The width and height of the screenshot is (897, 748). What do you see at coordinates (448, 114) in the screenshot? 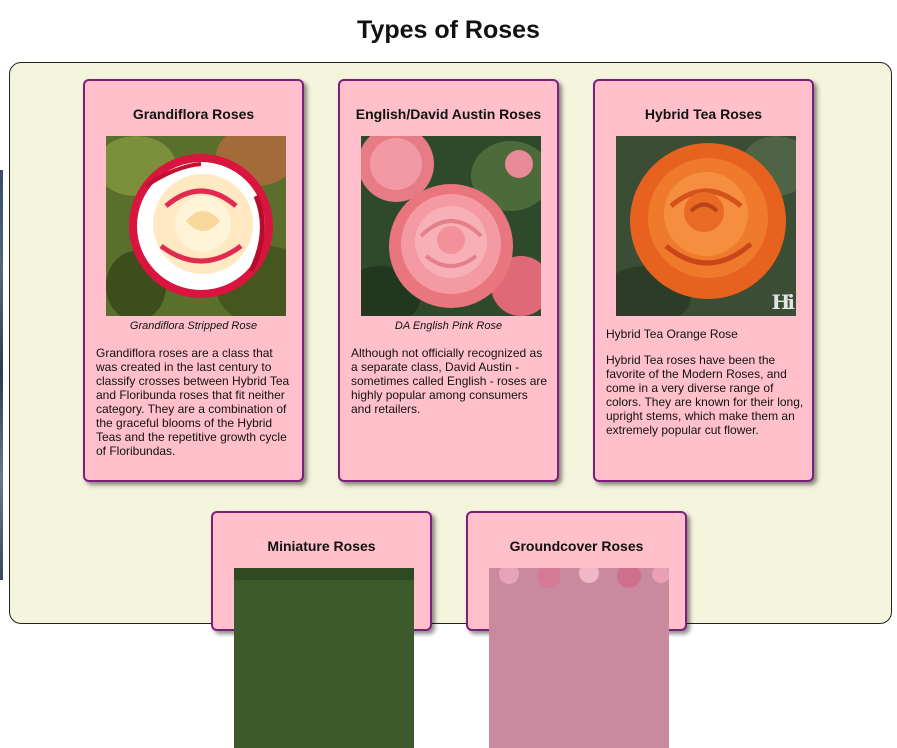
I see `card-title: English/David Austin Roses` at bounding box center [448, 114].